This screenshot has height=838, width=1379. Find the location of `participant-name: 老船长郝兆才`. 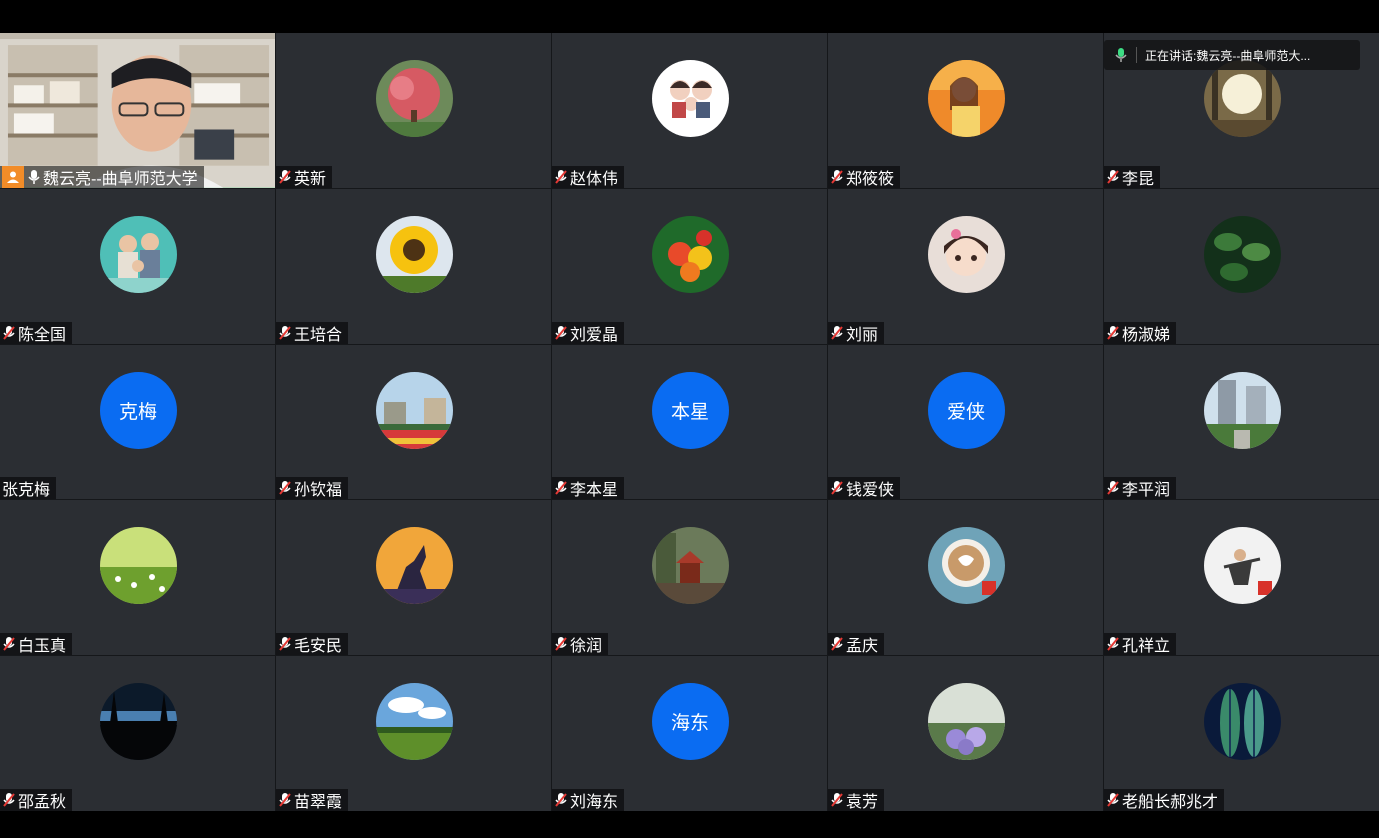

participant-name: 老船长郝兆才 is located at coordinates (1170, 802).